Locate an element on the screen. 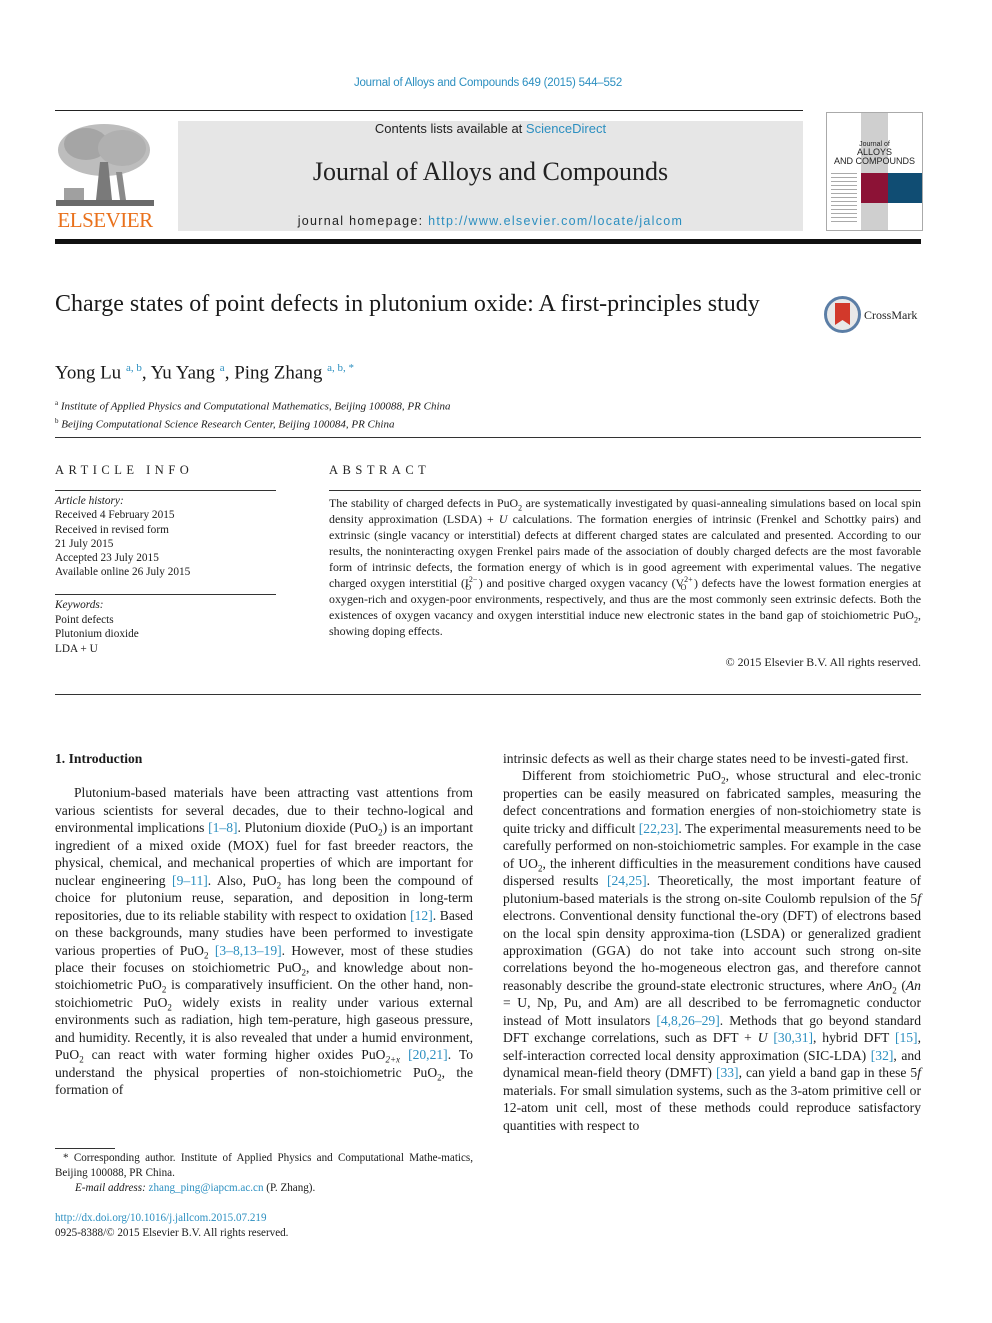  history-item: Accepted 23 July 2015 is located at coordinates (107, 558).